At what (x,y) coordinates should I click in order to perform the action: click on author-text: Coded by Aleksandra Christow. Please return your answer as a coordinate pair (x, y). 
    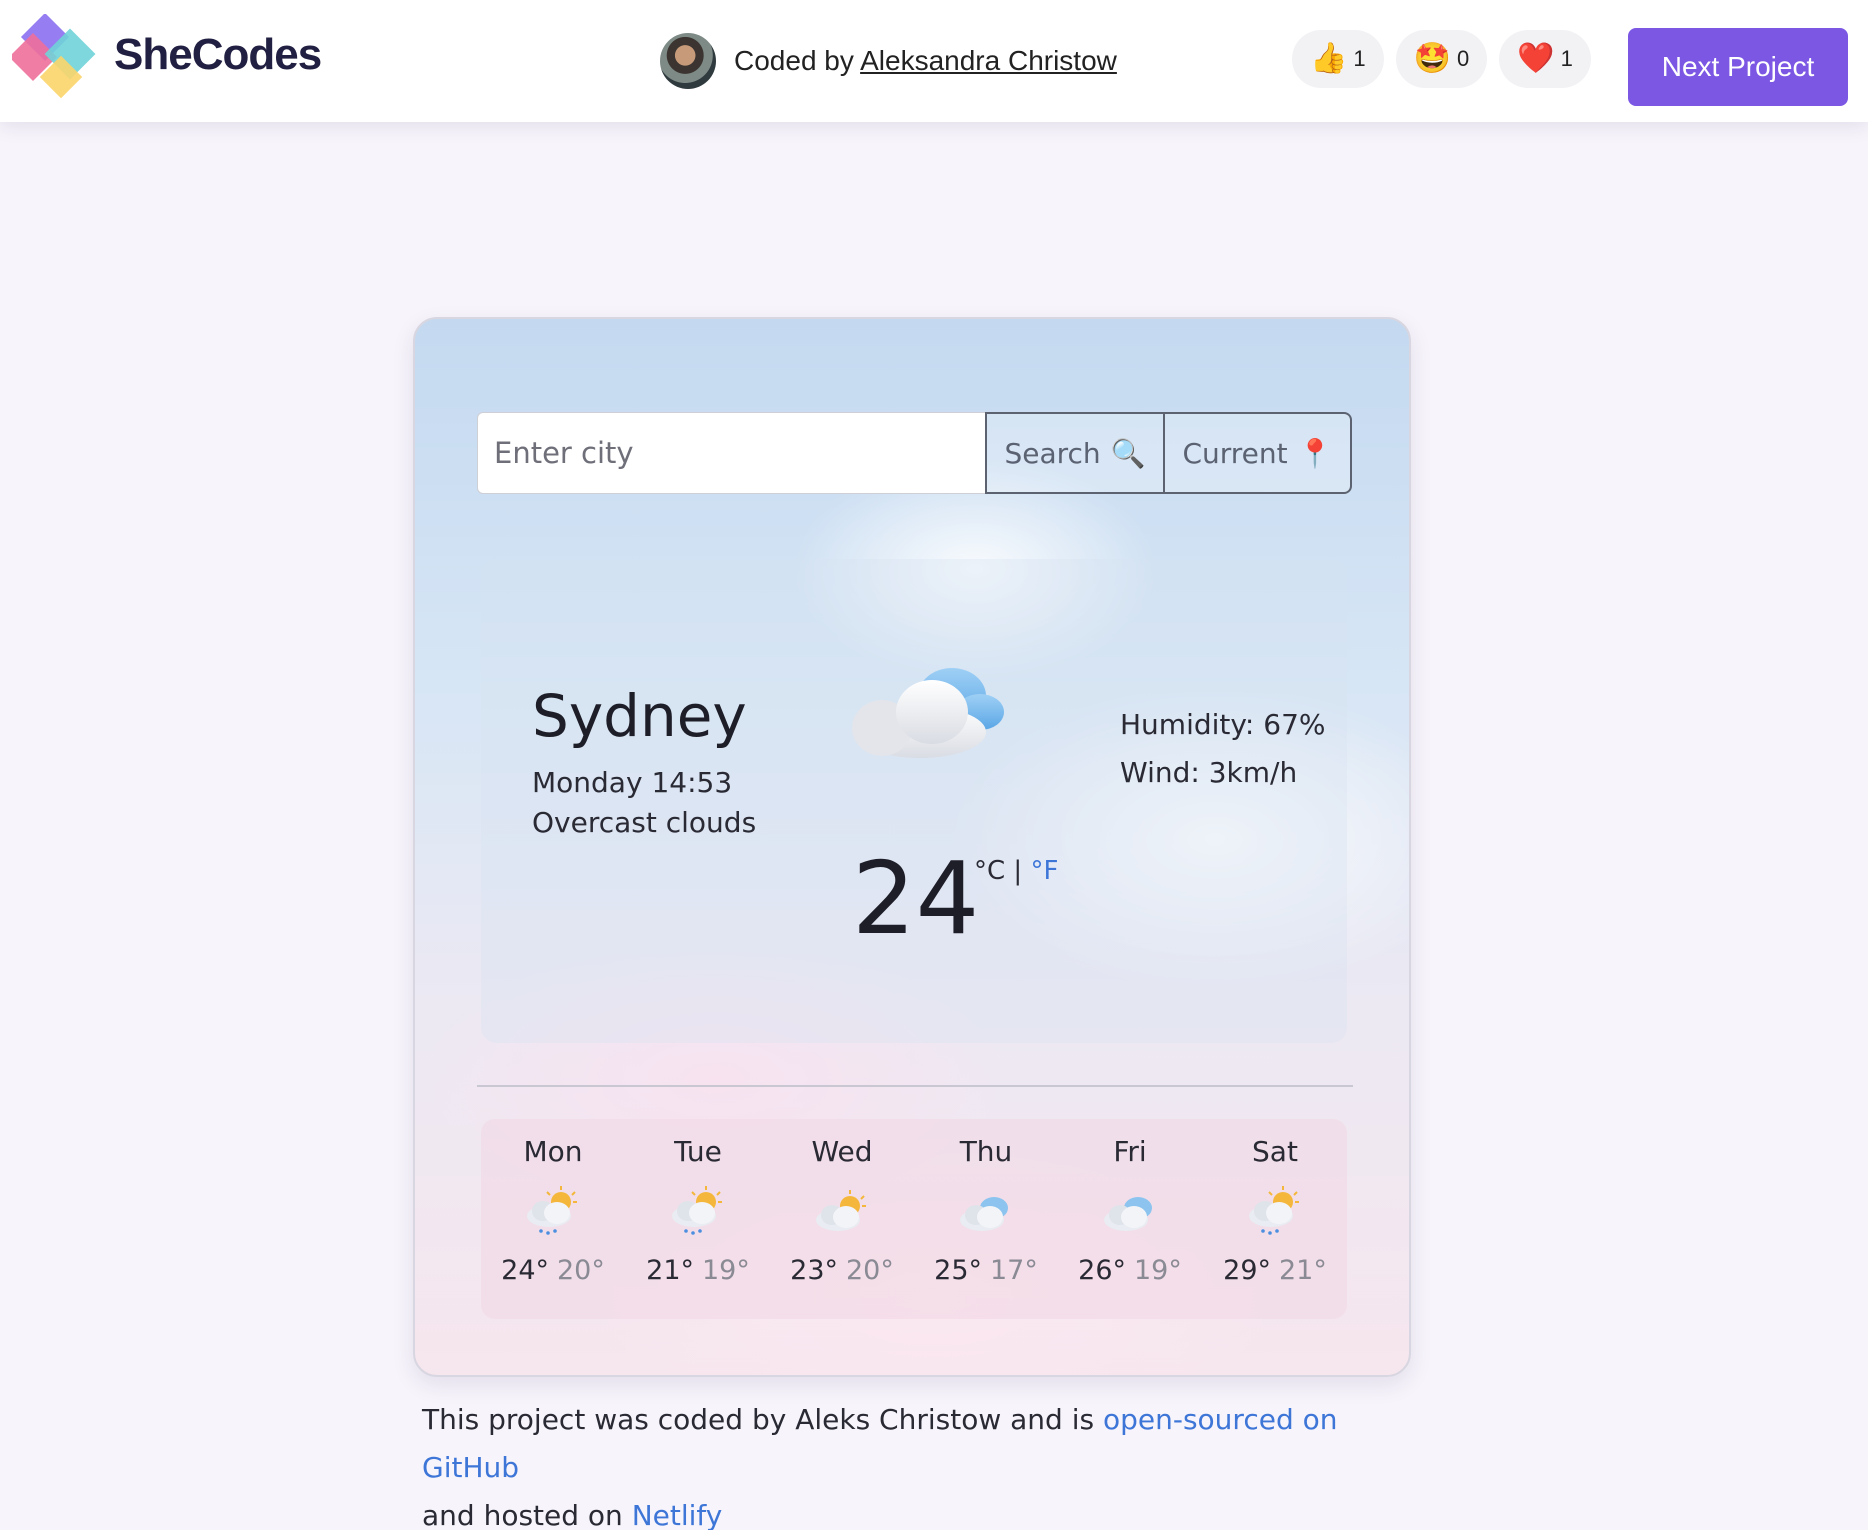
    Looking at the image, I should click on (925, 61).